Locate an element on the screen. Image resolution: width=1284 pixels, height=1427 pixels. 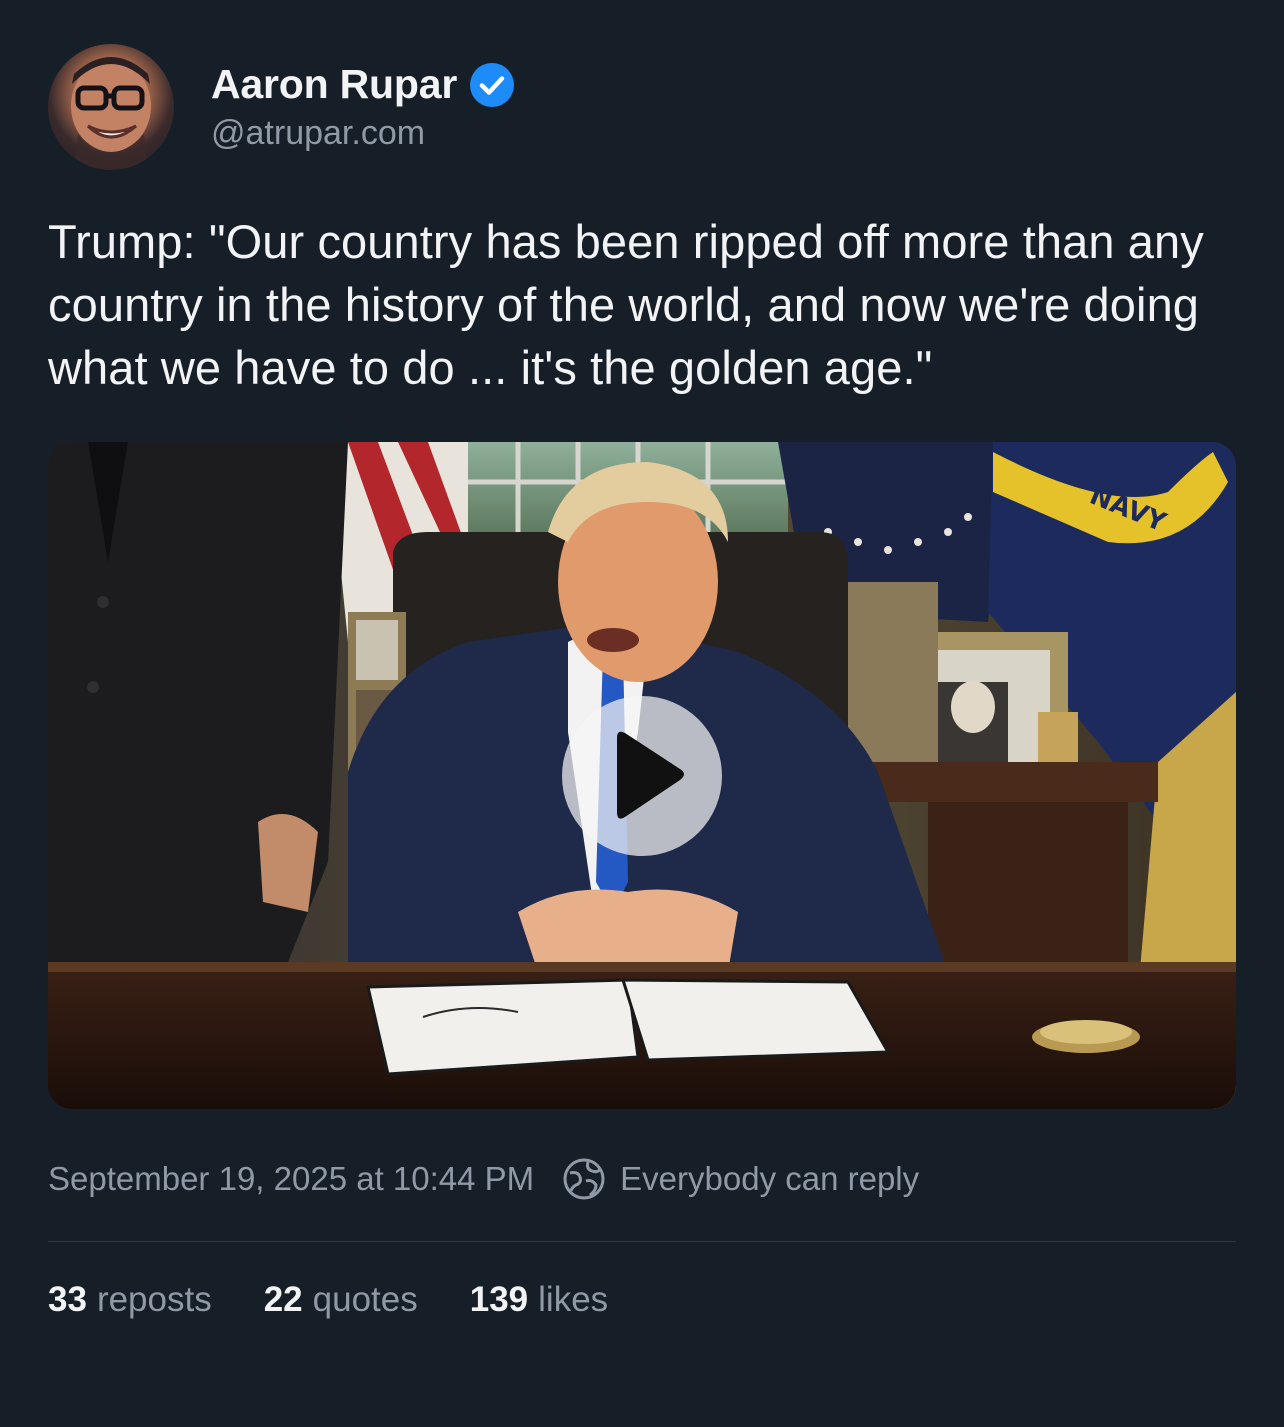
name-row: Aaron Rupar is located at coordinates (363, 84).